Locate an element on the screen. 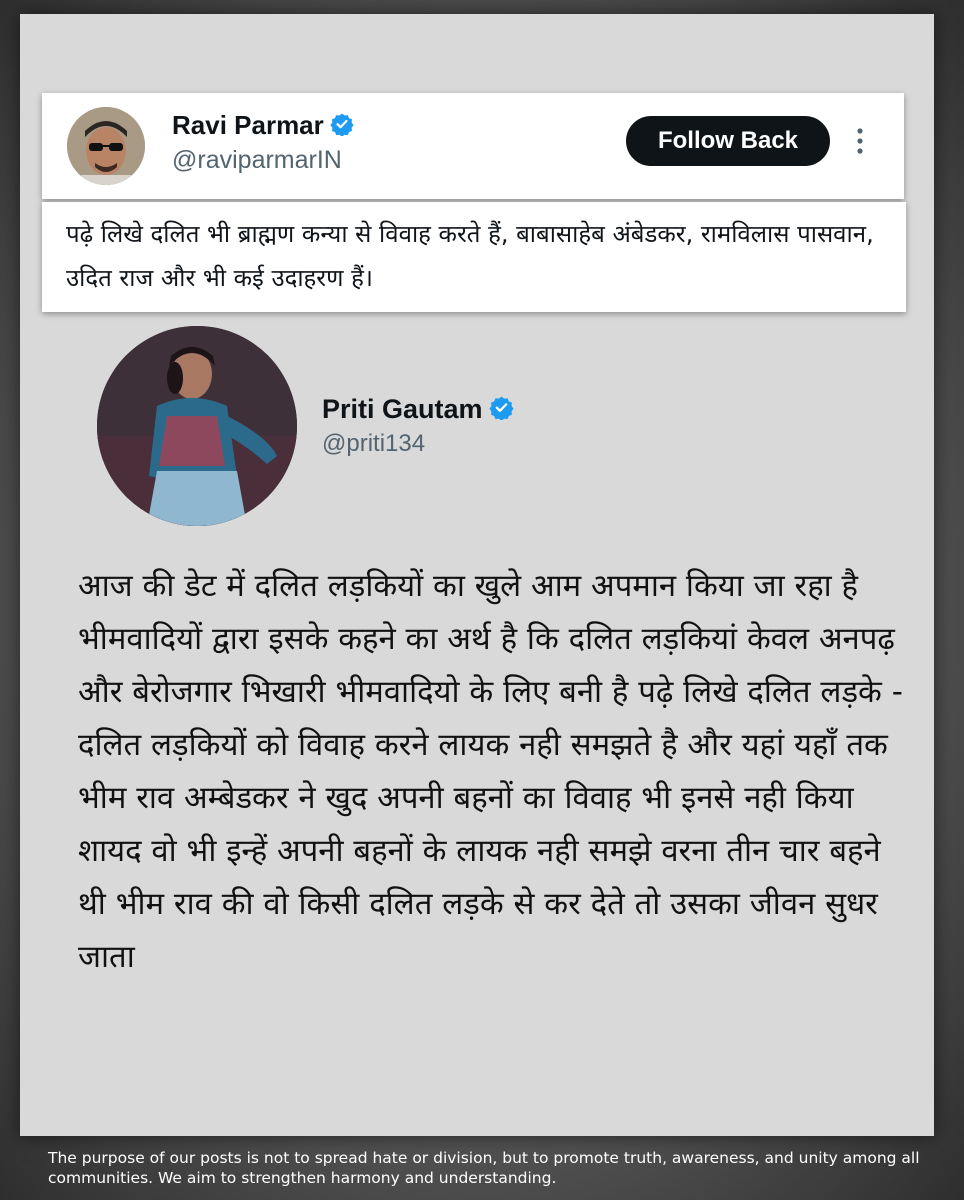 The image size is (964, 1200). user-name-text: Ravi Parmar is located at coordinates (248, 125).